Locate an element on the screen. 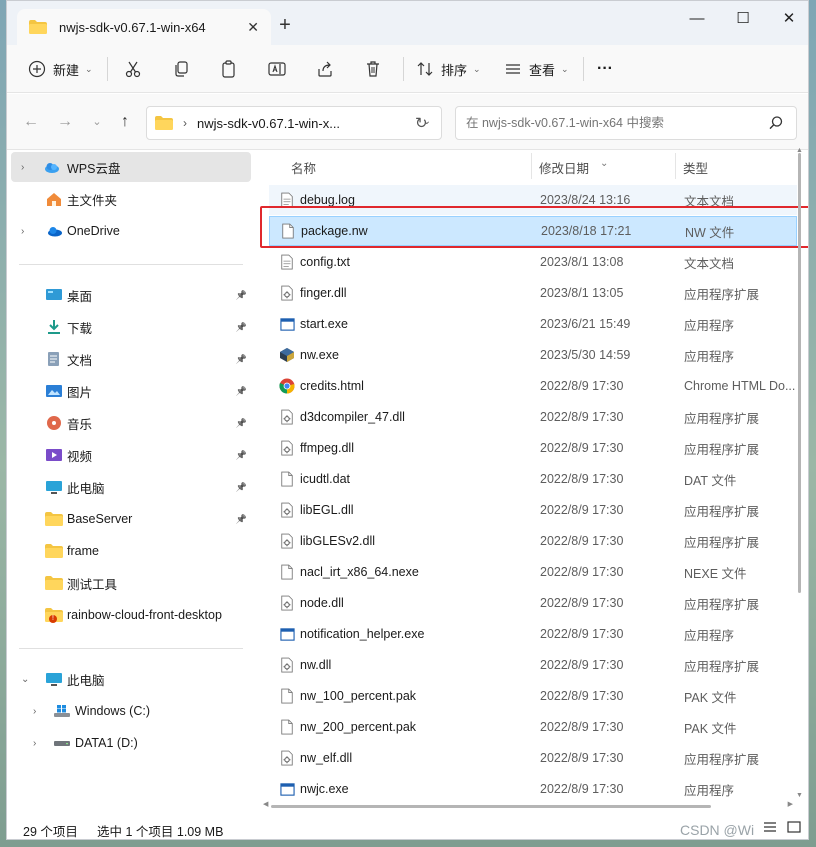  sidebar-item-quick: frame is located at coordinates (131, 551).